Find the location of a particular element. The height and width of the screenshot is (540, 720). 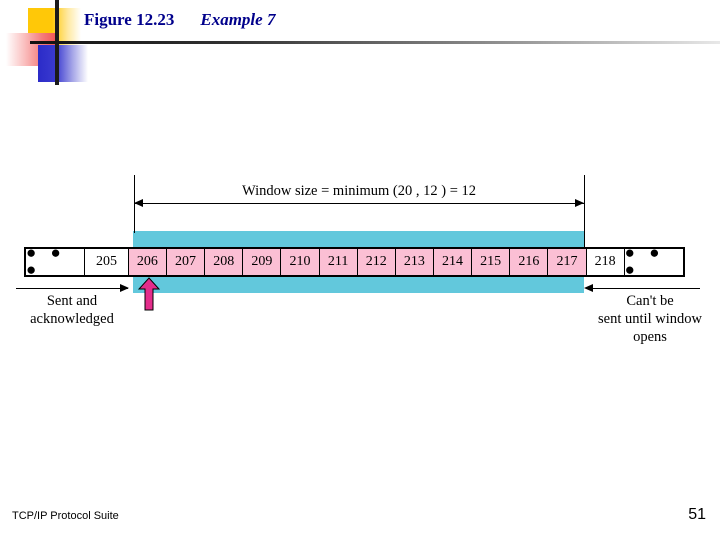

byte-cell: 217 is located at coordinates (567, 262).